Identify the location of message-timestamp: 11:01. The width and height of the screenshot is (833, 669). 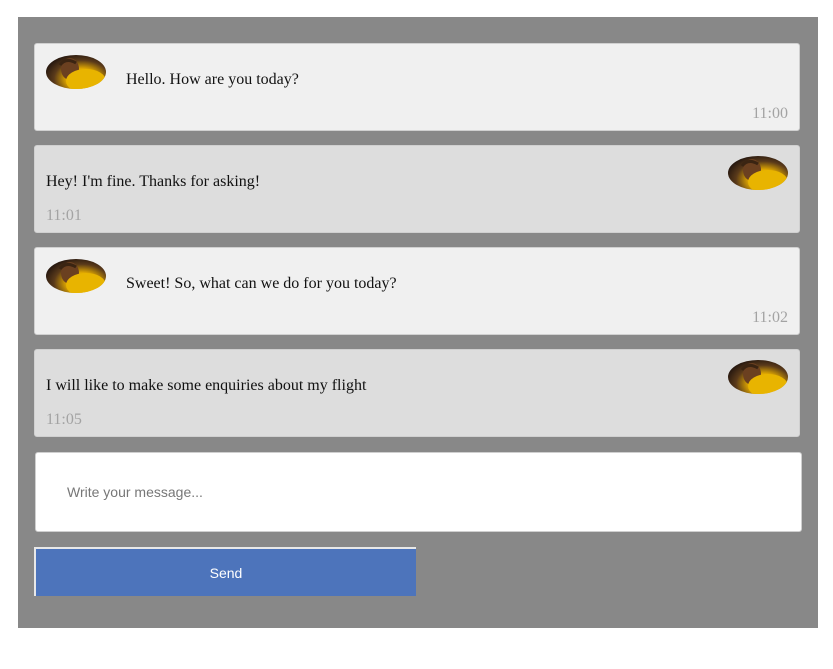
(64, 215).